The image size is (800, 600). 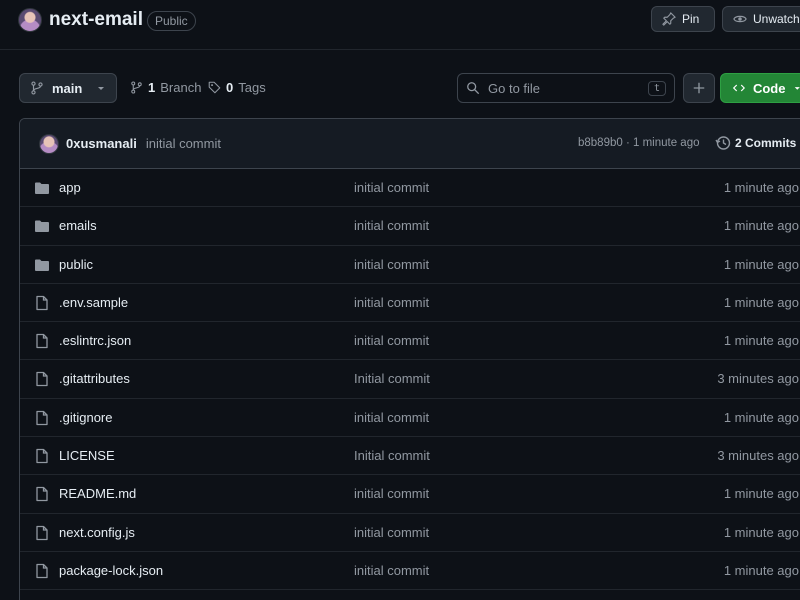 I want to click on branch-name: main, so click(x=67, y=88).